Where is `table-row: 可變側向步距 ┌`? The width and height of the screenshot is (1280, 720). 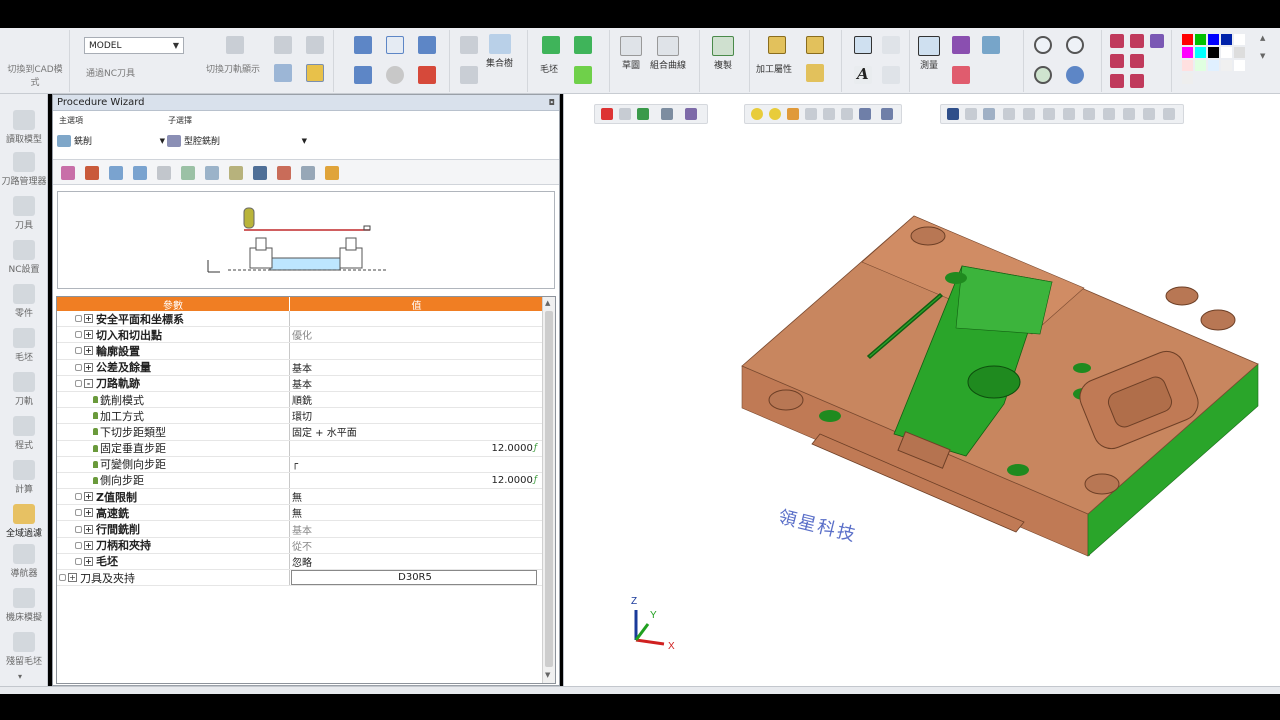 table-row: 可變側向步距 ┌ is located at coordinates (300, 464).